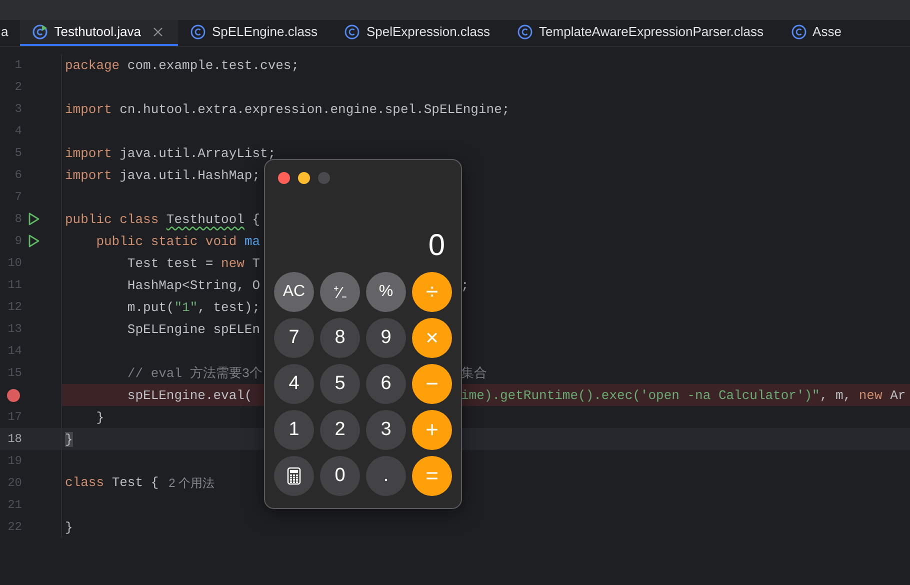 The height and width of the screenshot is (585, 910). Describe the element at coordinates (92, 65) in the screenshot. I see `code-text: package` at that location.